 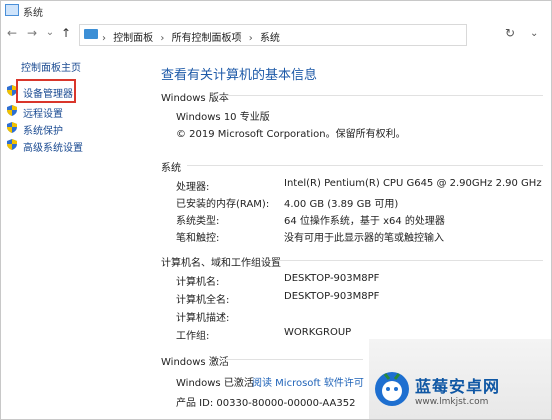 I want to click on section-title-computer: 计算机名、域和工作组设置, so click(x=221, y=263).